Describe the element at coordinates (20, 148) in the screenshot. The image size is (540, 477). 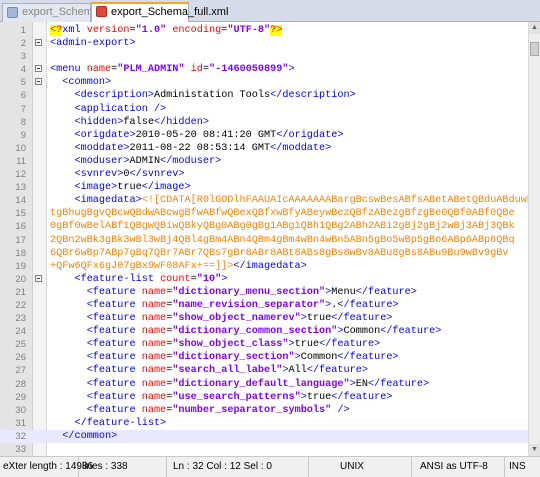
I see `line-number: 10` at that location.